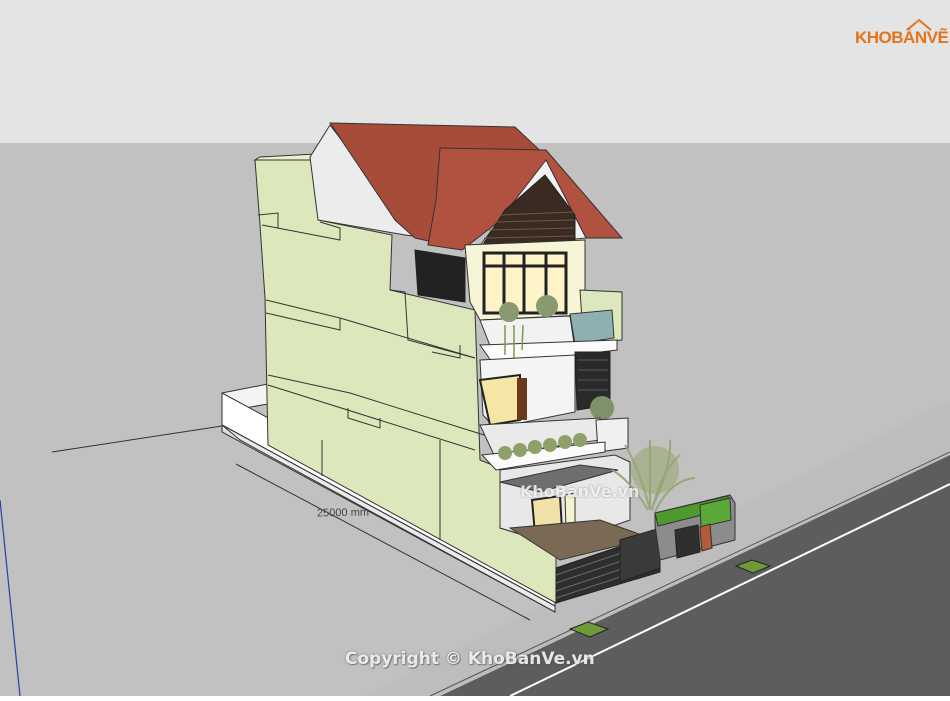 The width and height of the screenshot is (950, 701). Describe the element at coordinates (706, 537) in the screenshot. I see `mailbox` at that location.